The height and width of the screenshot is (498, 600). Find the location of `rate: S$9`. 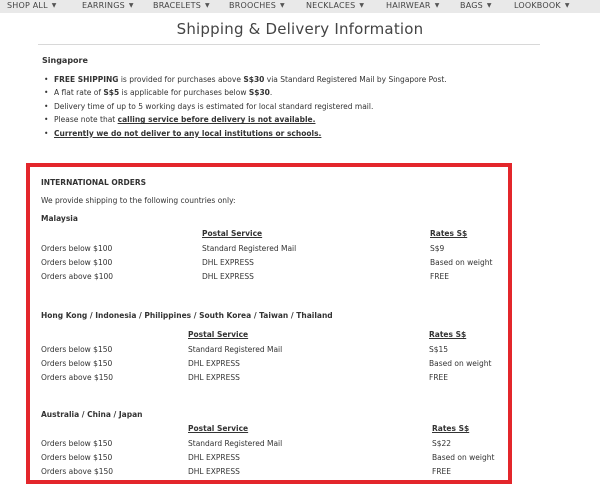

rate: S$9 is located at coordinates (437, 248).